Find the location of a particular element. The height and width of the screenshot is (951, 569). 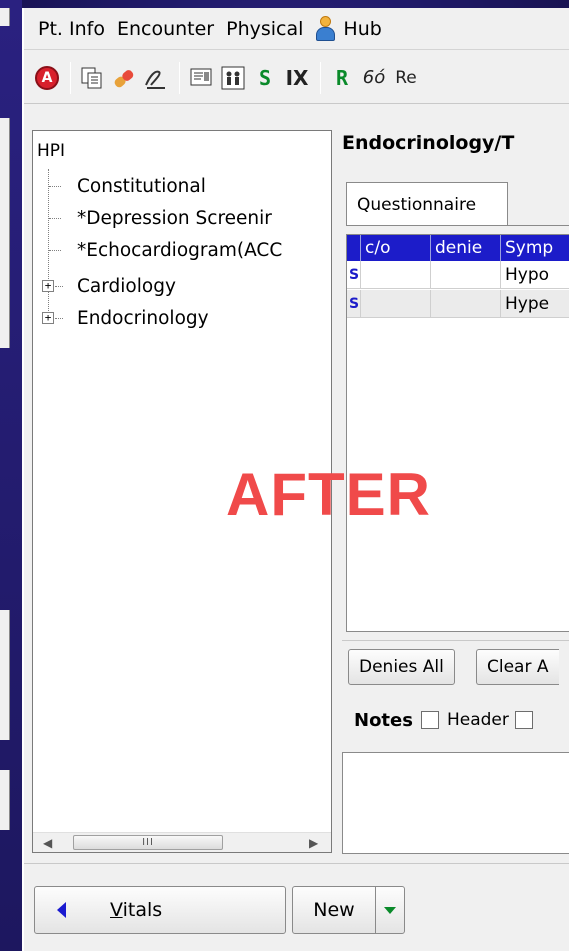

tree-root-hpi: HPI is located at coordinates (51, 151).